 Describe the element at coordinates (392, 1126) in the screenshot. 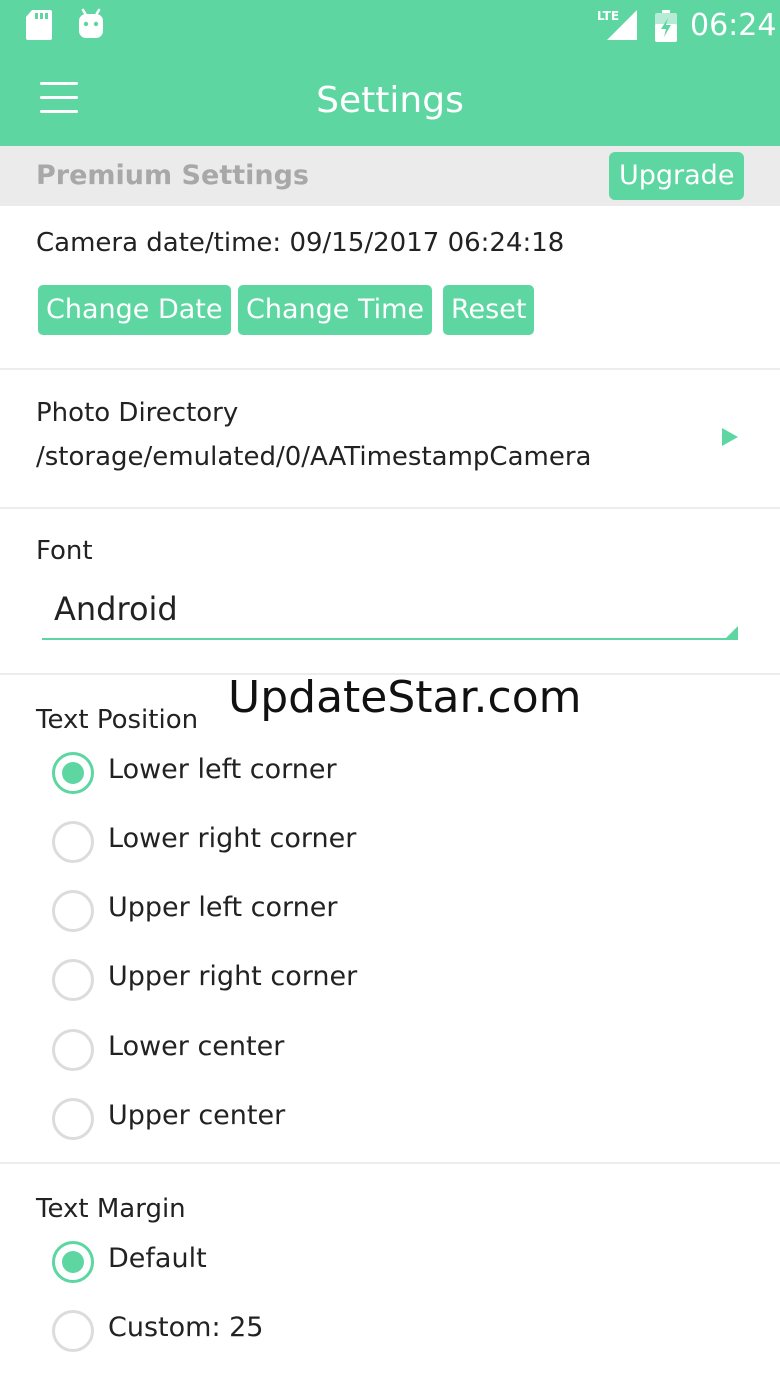

I see `radio-option: Upper center` at that location.